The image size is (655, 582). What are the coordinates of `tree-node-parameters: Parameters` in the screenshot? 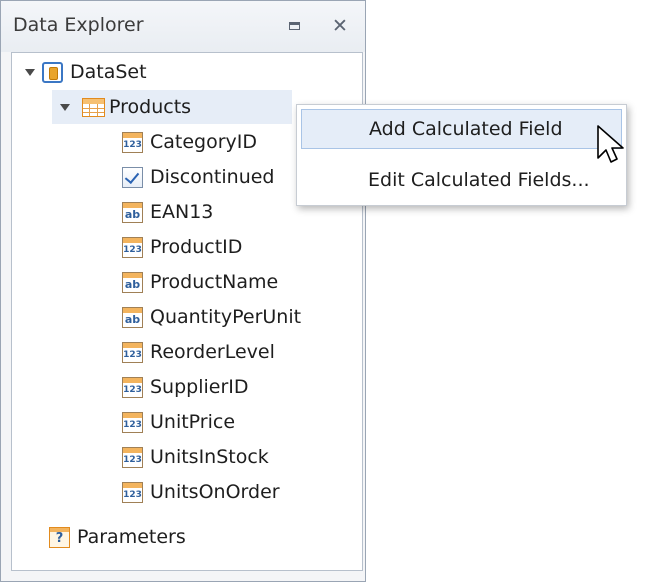 It's located at (117, 537).